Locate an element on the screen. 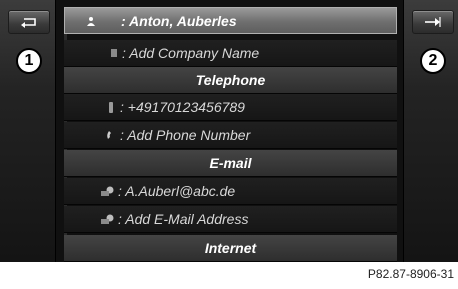 This screenshot has width=458, height=289. email-header-label: E-mail is located at coordinates (230, 163).